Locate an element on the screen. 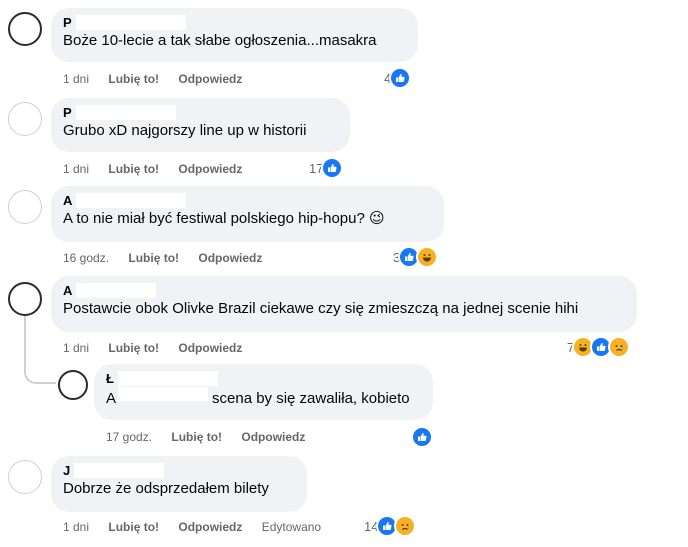 This screenshot has height=547, width=688. mention: A is located at coordinates (111, 398).